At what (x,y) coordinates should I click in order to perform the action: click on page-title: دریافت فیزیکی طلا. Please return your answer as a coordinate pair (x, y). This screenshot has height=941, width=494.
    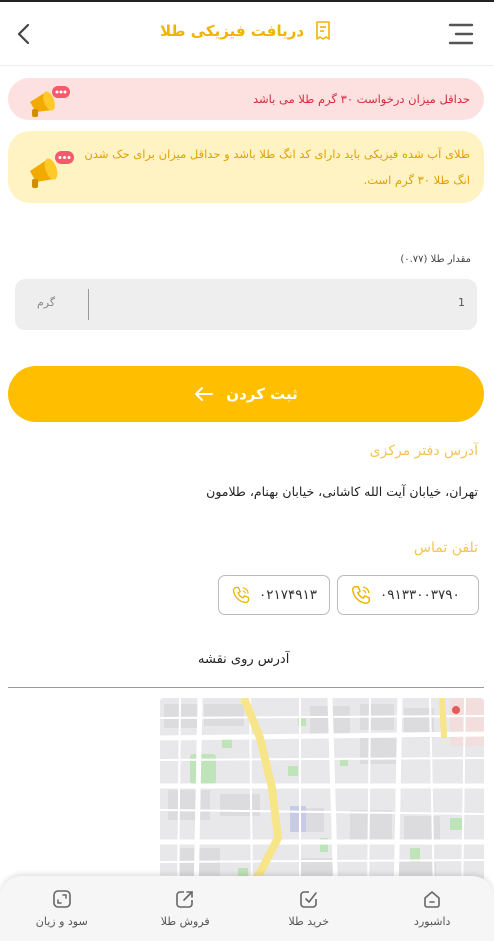
    Looking at the image, I should click on (232, 31).